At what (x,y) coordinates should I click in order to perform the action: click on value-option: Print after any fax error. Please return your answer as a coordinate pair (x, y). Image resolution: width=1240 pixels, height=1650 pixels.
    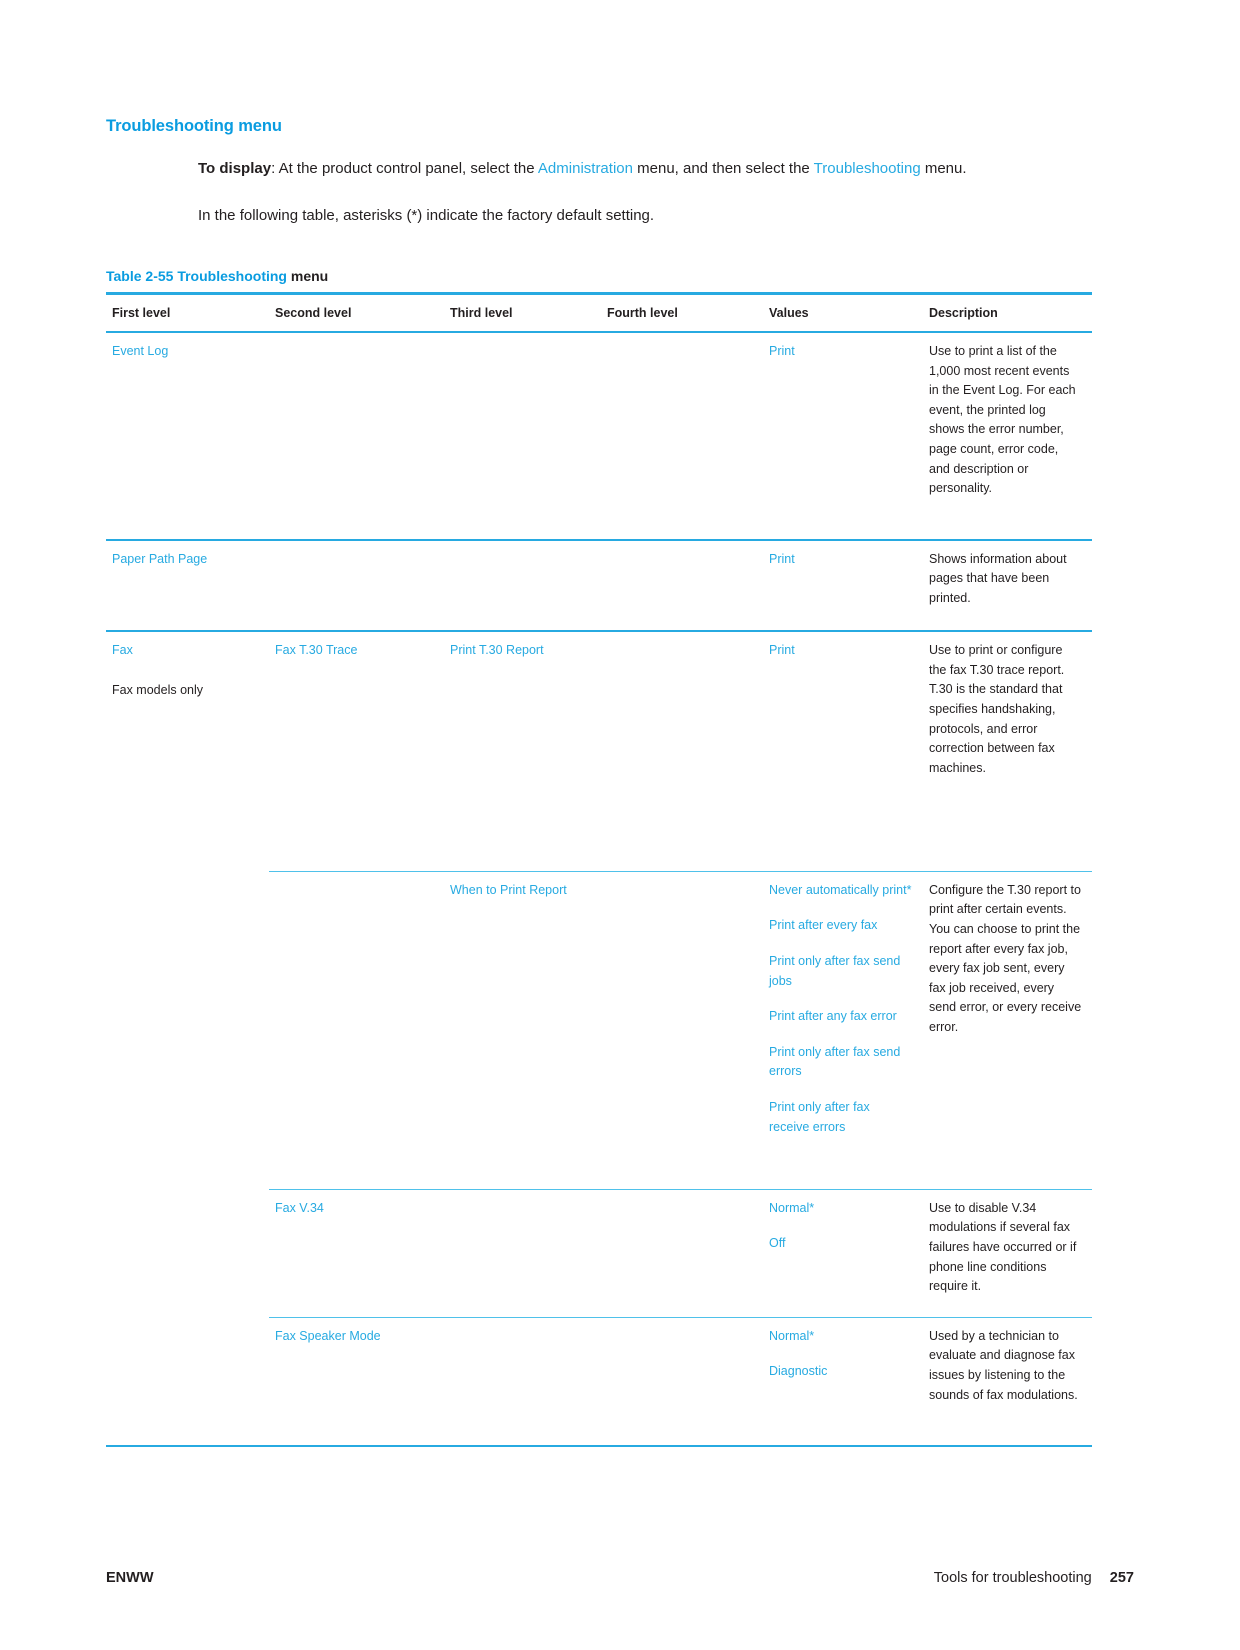
    Looking at the image, I should click on (841, 1017).